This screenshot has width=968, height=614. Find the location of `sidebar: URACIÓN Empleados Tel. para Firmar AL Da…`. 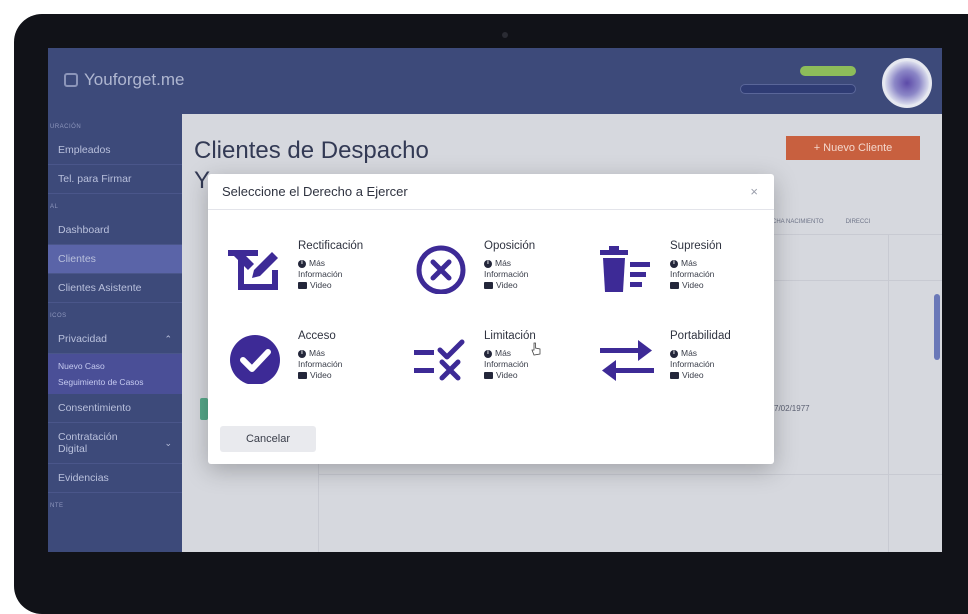

sidebar: URACIÓN Empleados Tel. para Firmar AL Da… is located at coordinates (115, 333).